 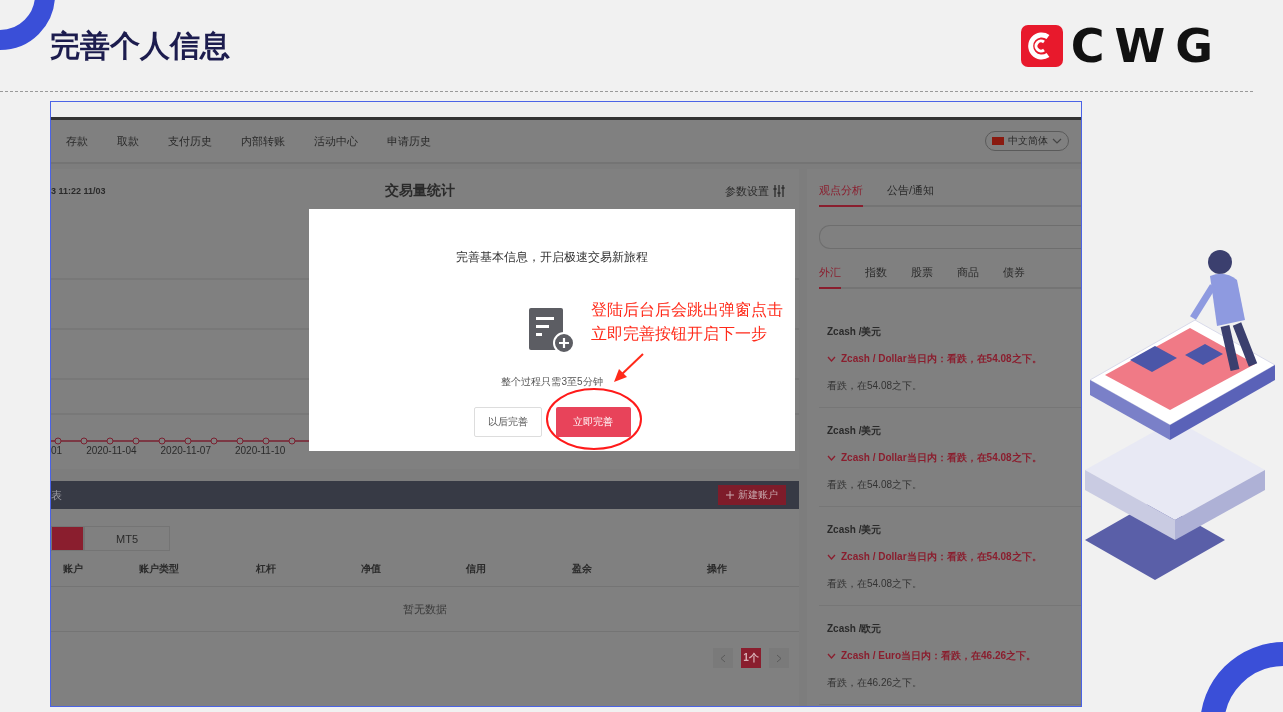 What do you see at coordinates (111, 450) in the screenshot?
I see `axis-label: 2020-11-04` at bounding box center [111, 450].